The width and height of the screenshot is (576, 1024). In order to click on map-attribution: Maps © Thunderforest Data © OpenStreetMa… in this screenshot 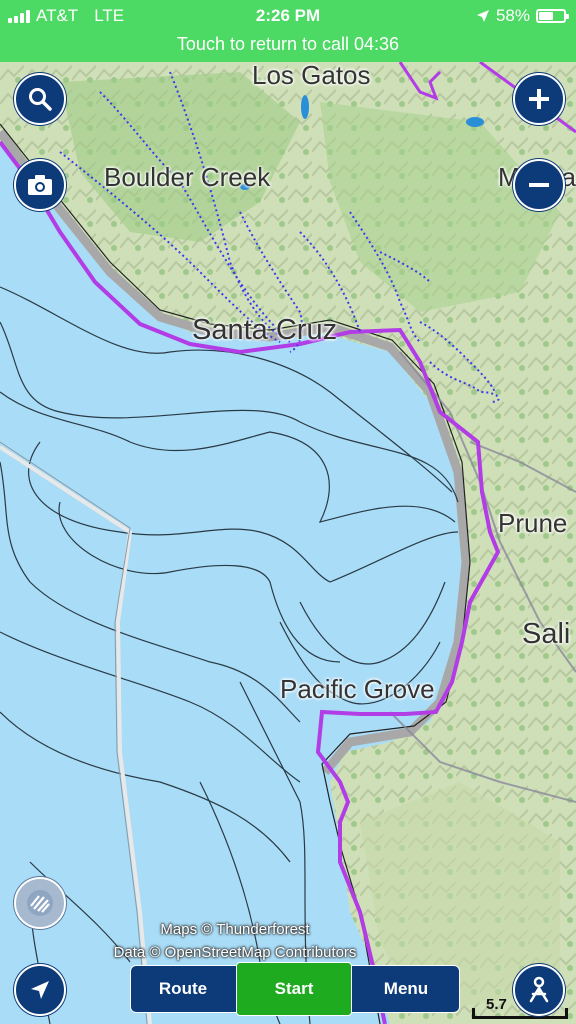, I will do `click(235, 941)`.